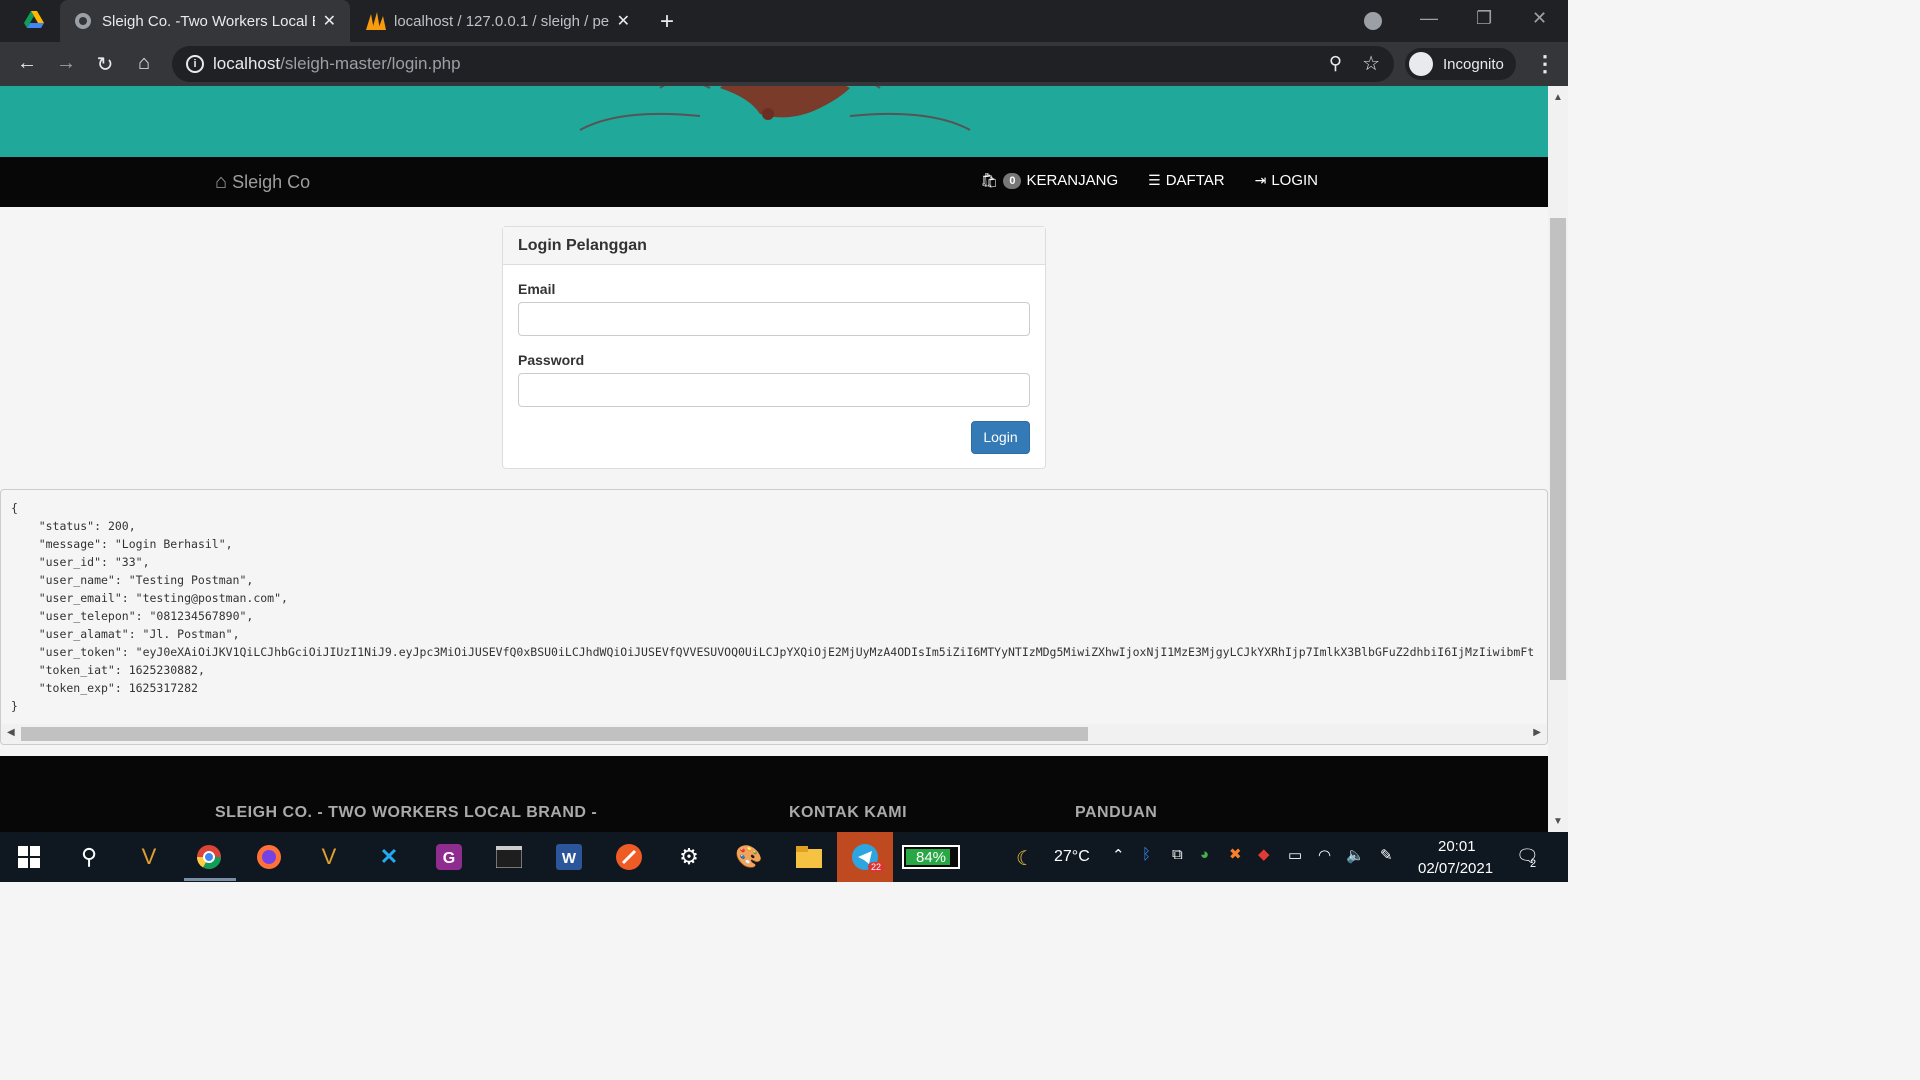  Describe the element at coordinates (774, 347) in the screenshot. I see `login-panel: Login Pelanggan Email Password Login` at that location.